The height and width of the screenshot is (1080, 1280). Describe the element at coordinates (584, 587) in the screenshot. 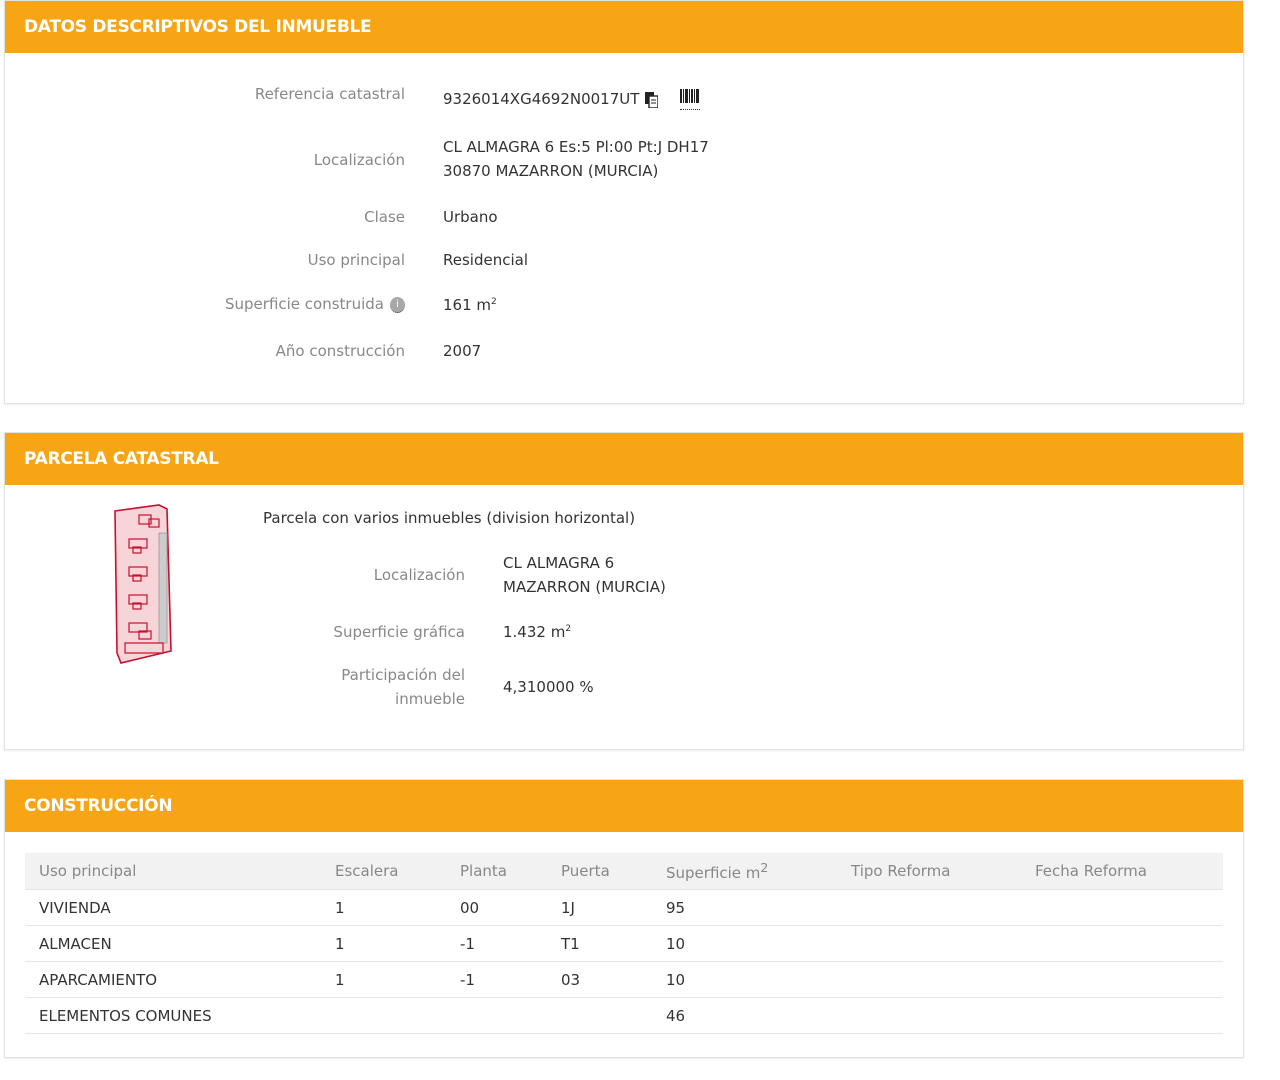

I see `parcela-localizacion-line2: MAZARRON (MURCIA)` at that location.